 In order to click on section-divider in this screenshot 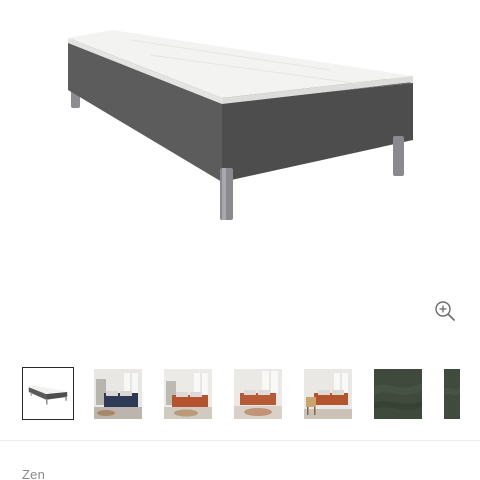, I will do `click(240, 440)`.